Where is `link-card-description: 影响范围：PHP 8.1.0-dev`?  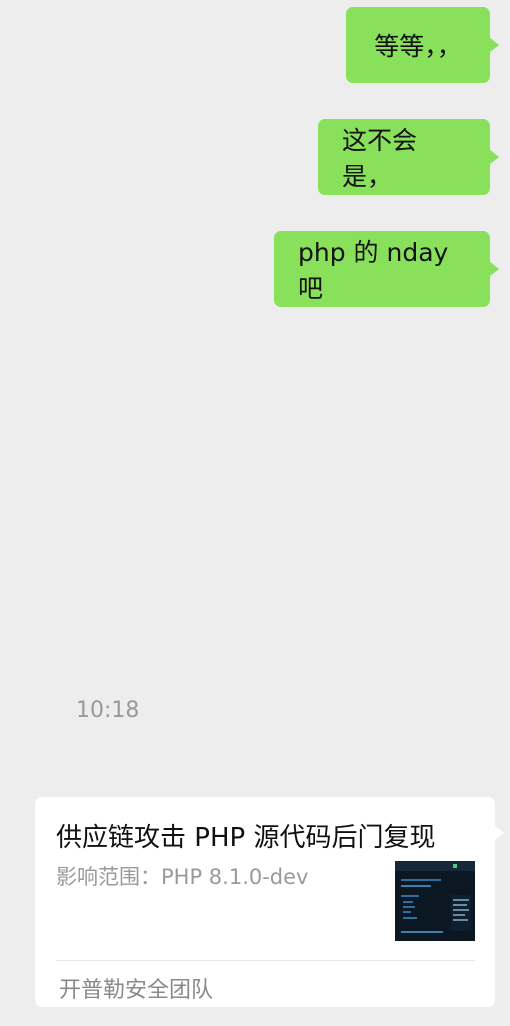
link-card-description: 影响范围：PHP 8.1.0-dev is located at coordinates (182, 877).